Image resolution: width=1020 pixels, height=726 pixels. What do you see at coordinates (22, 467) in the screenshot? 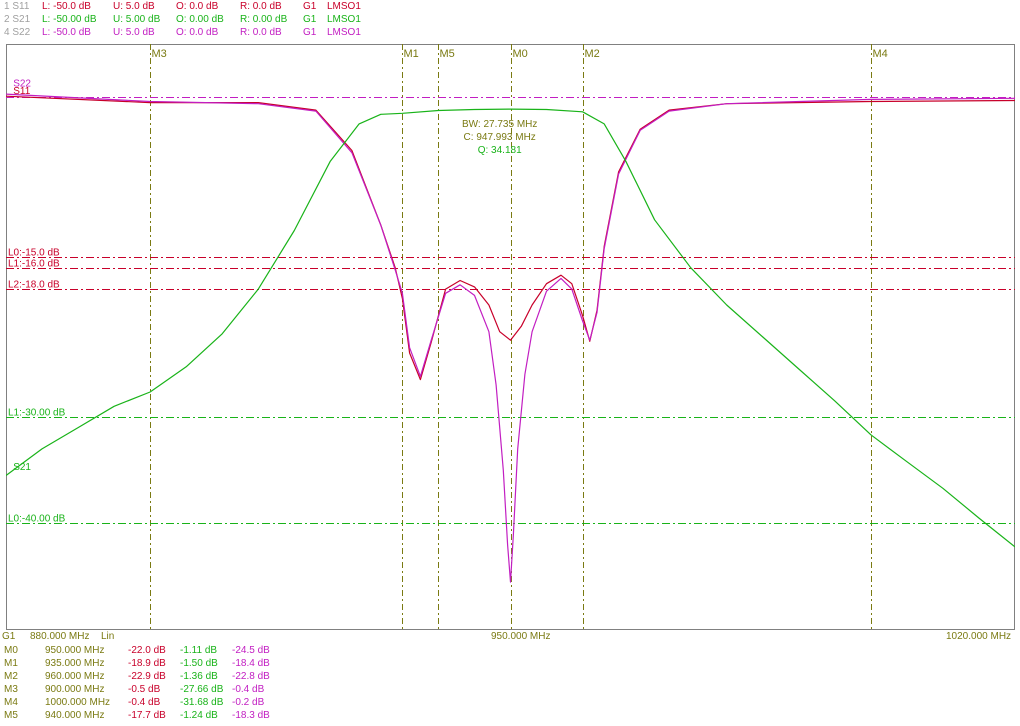
I see `trace-label-s21: S21` at bounding box center [22, 467].